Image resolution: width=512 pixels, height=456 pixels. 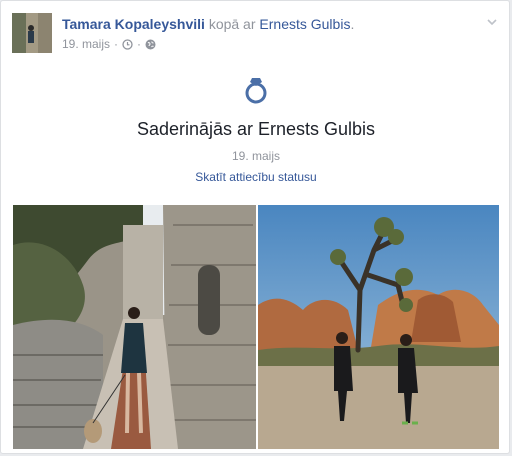 I want to click on post-date: 19. maijs, so click(x=86, y=44).